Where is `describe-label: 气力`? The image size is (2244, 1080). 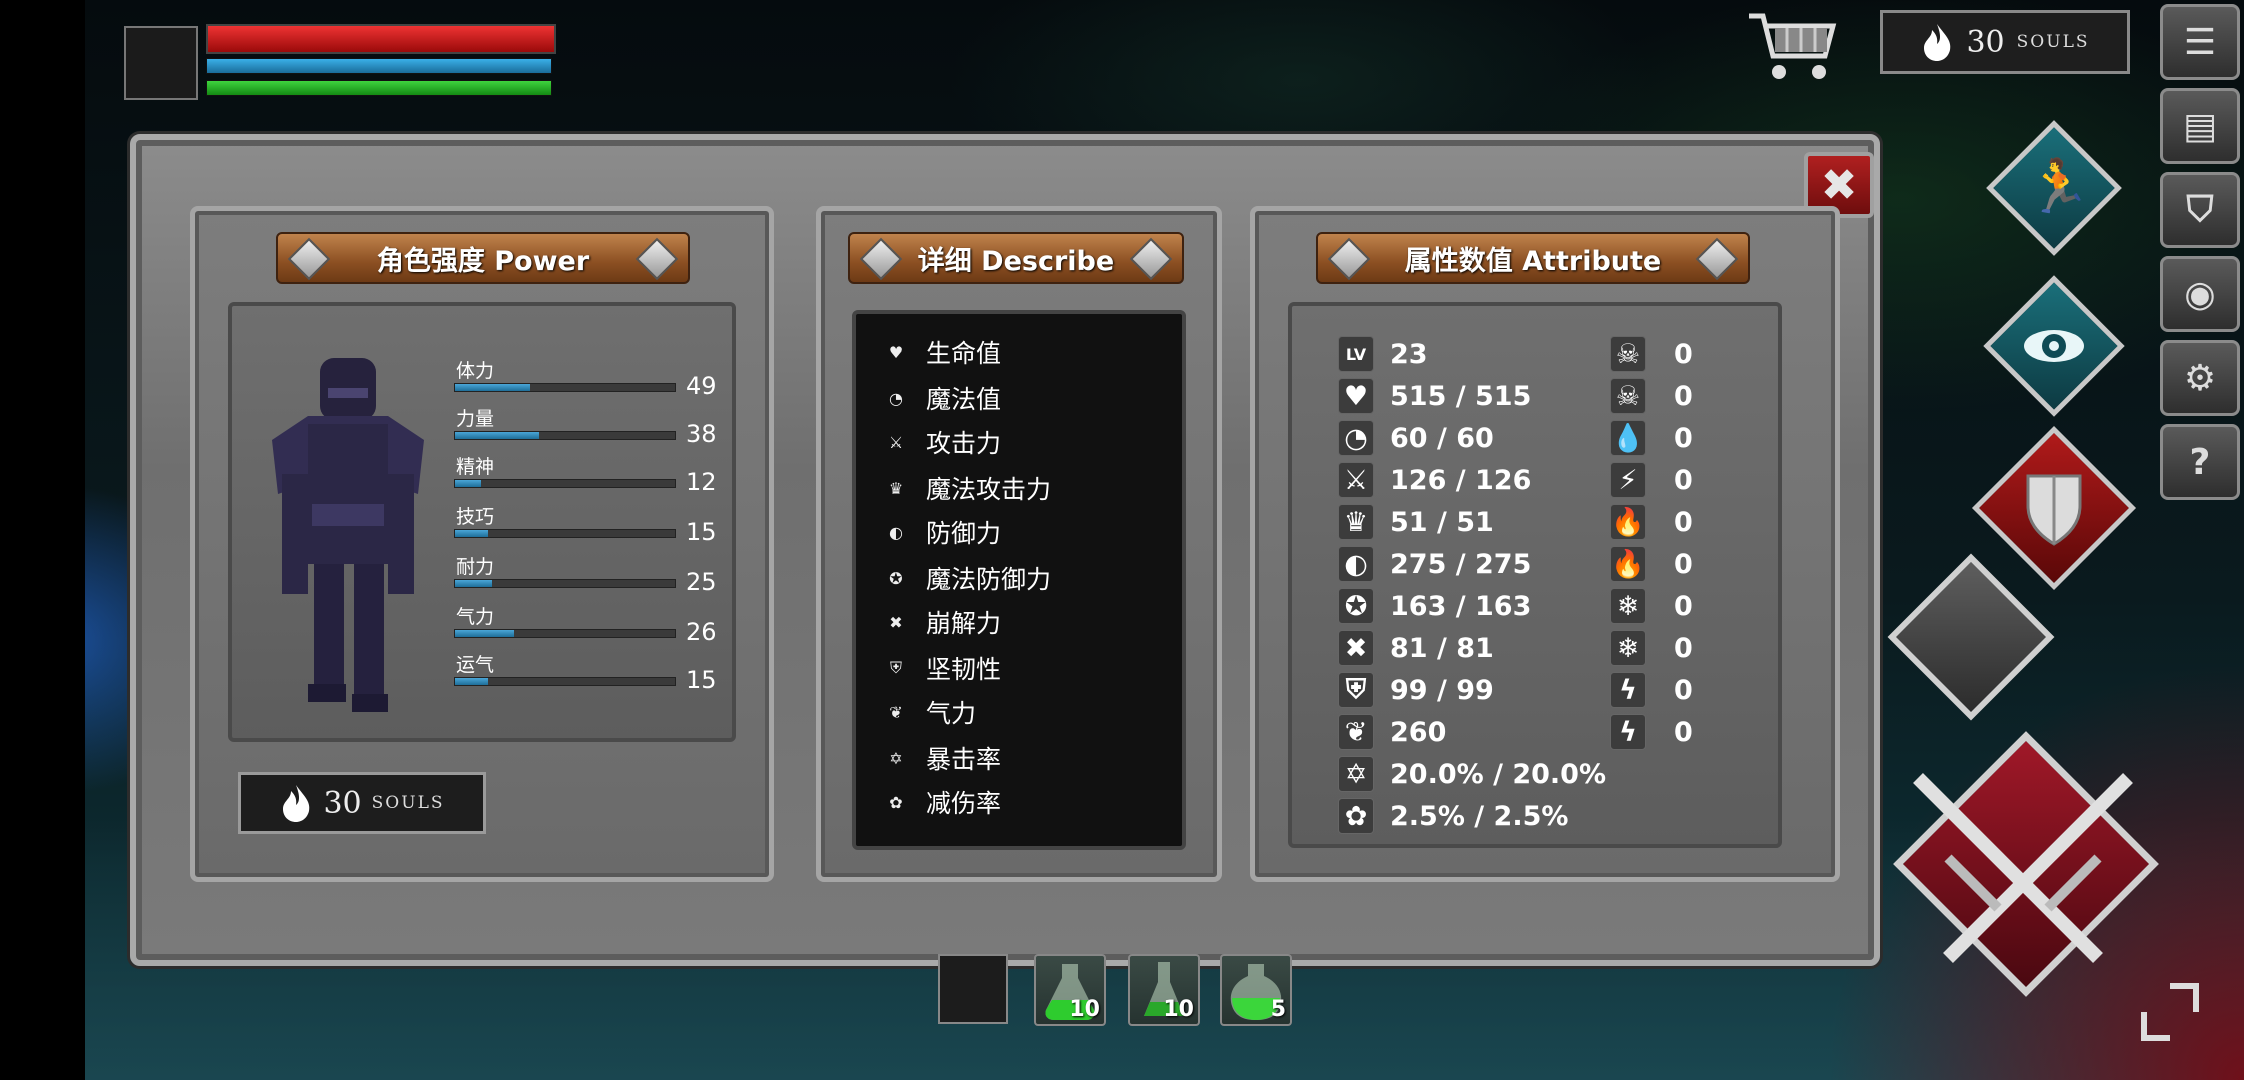
describe-label: 气力 is located at coordinates (951, 713).